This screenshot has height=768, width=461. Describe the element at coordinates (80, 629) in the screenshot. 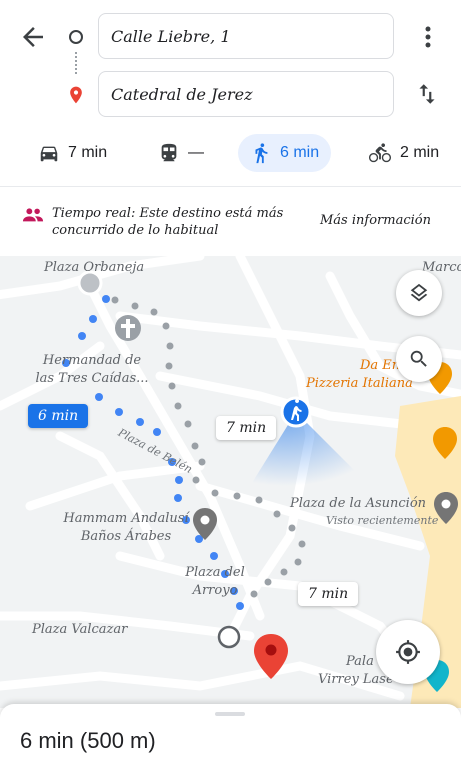

I see `label-plaza-valcazar: Plaza Valcazar` at that location.